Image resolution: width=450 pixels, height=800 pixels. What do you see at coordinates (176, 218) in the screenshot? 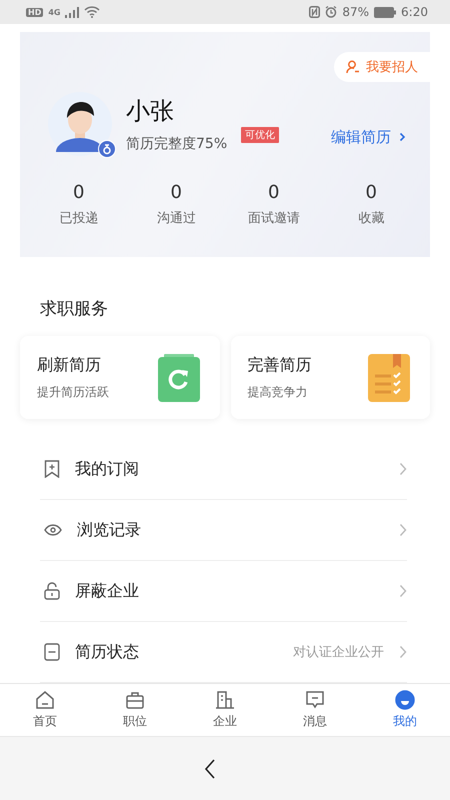
I see `stat-label: 沟通过` at bounding box center [176, 218].